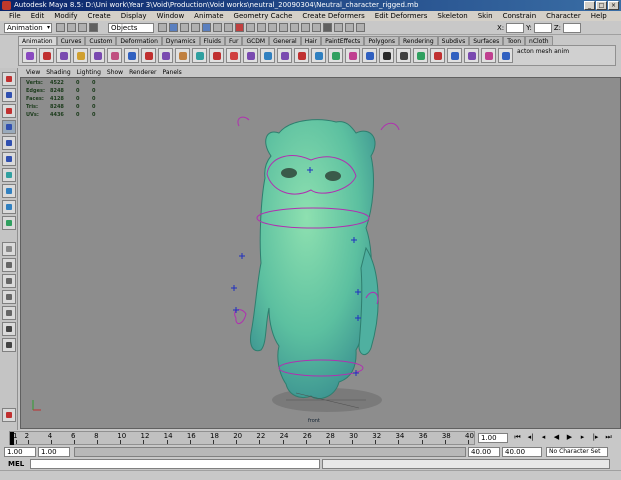  What do you see at coordinates (349, 27) in the screenshot?
I see `ipr-render-icon` at bounding box center [349, 27].